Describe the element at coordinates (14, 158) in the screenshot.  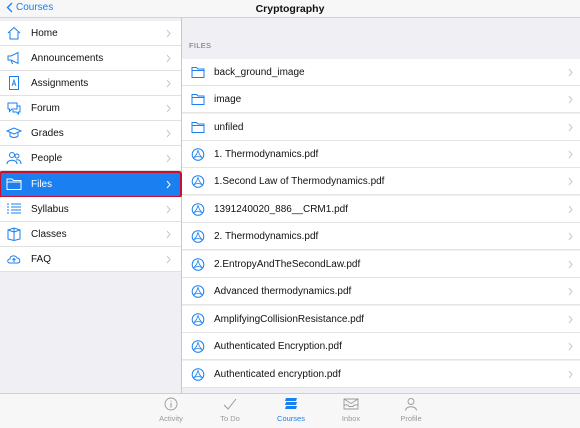
I see `people-icon` at that location.